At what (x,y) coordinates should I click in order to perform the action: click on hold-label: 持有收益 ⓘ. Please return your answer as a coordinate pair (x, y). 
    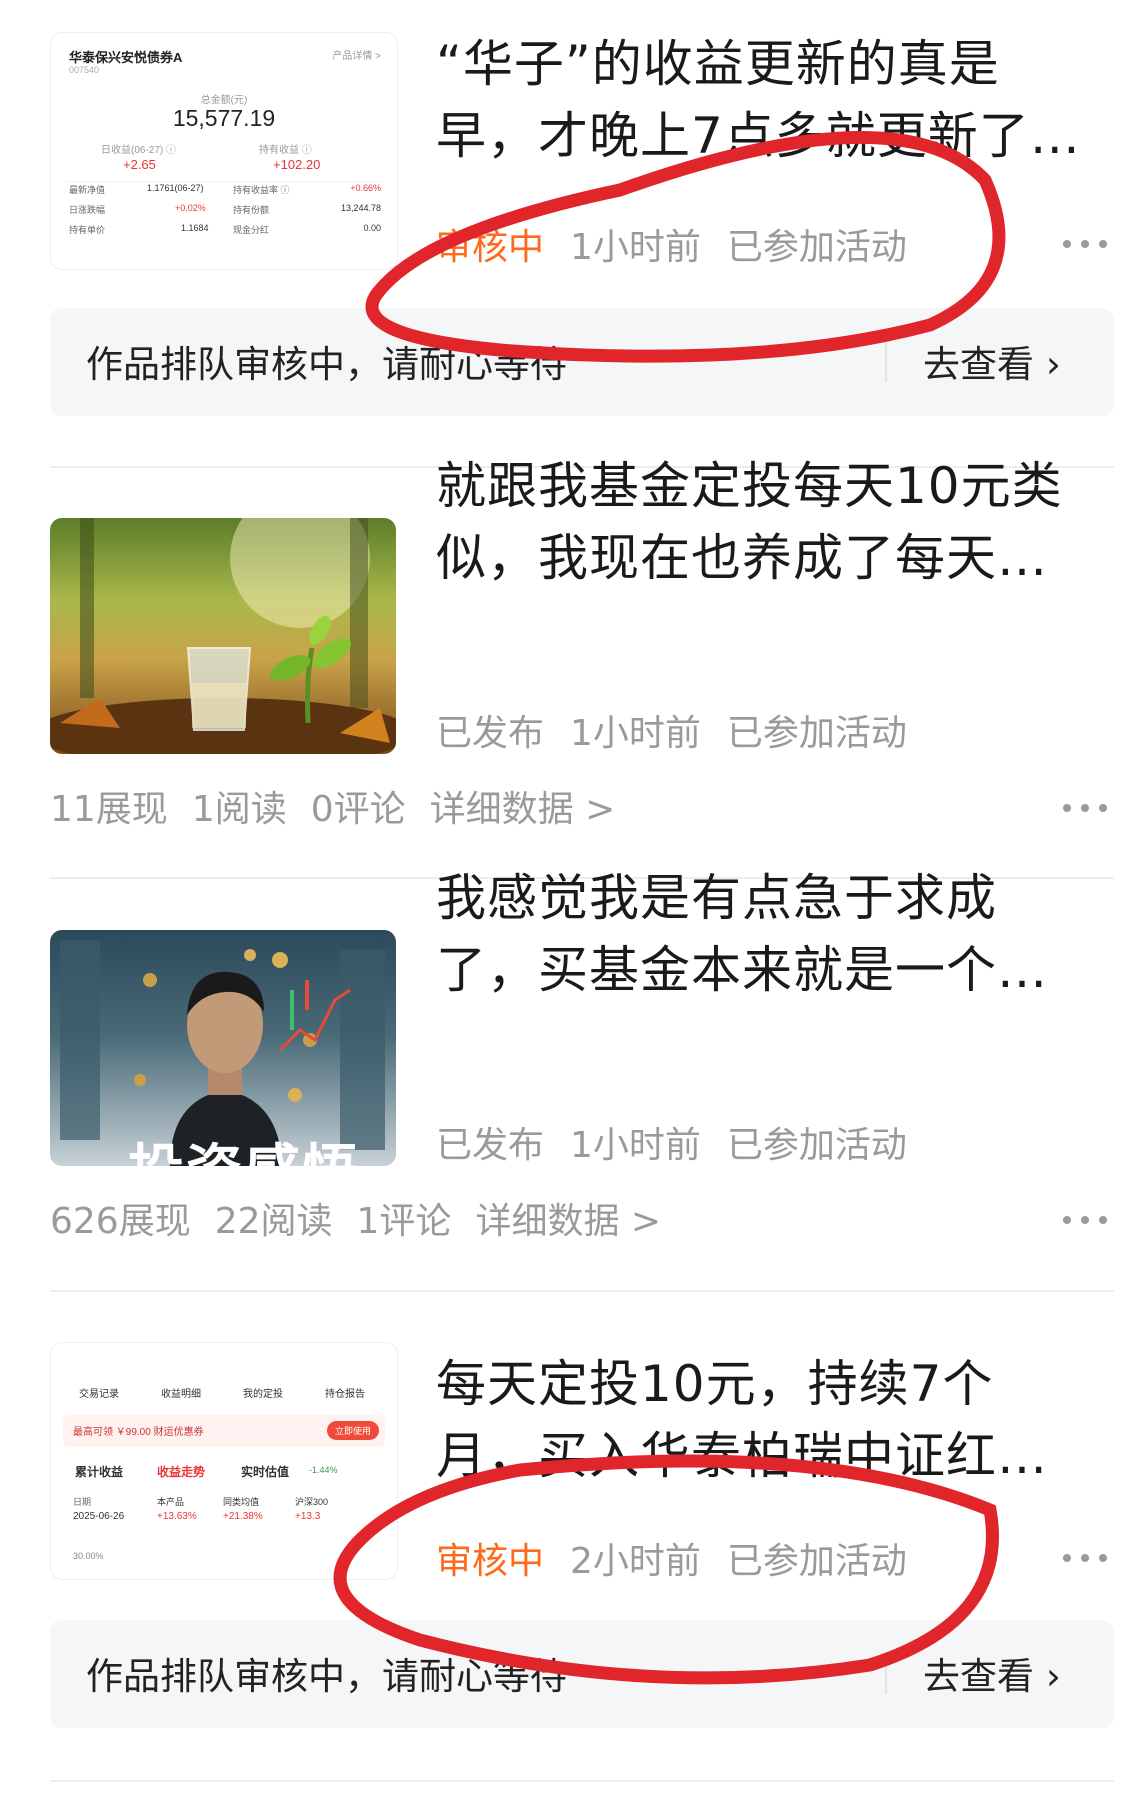
    Looking at the image, I should click on (285, 150).